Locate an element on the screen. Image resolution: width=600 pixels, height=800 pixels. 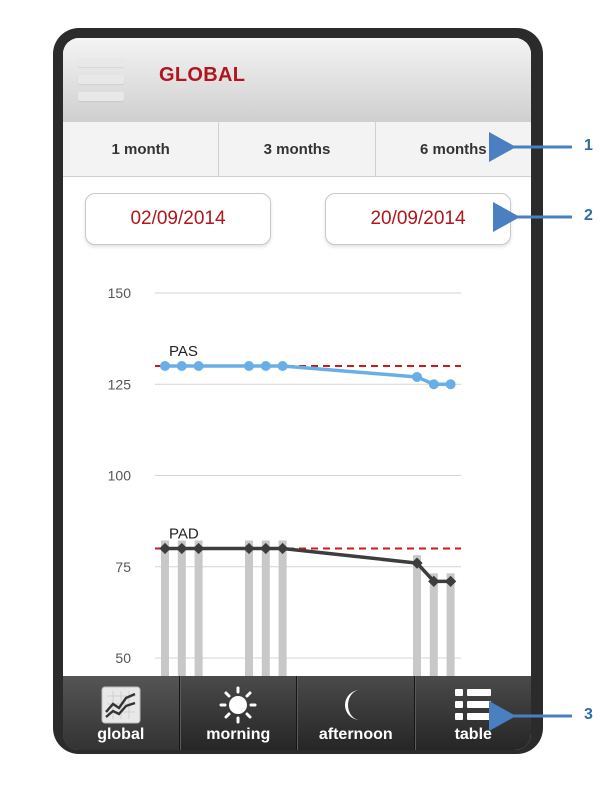
callout-arrows is located at coordinates (530, 431).